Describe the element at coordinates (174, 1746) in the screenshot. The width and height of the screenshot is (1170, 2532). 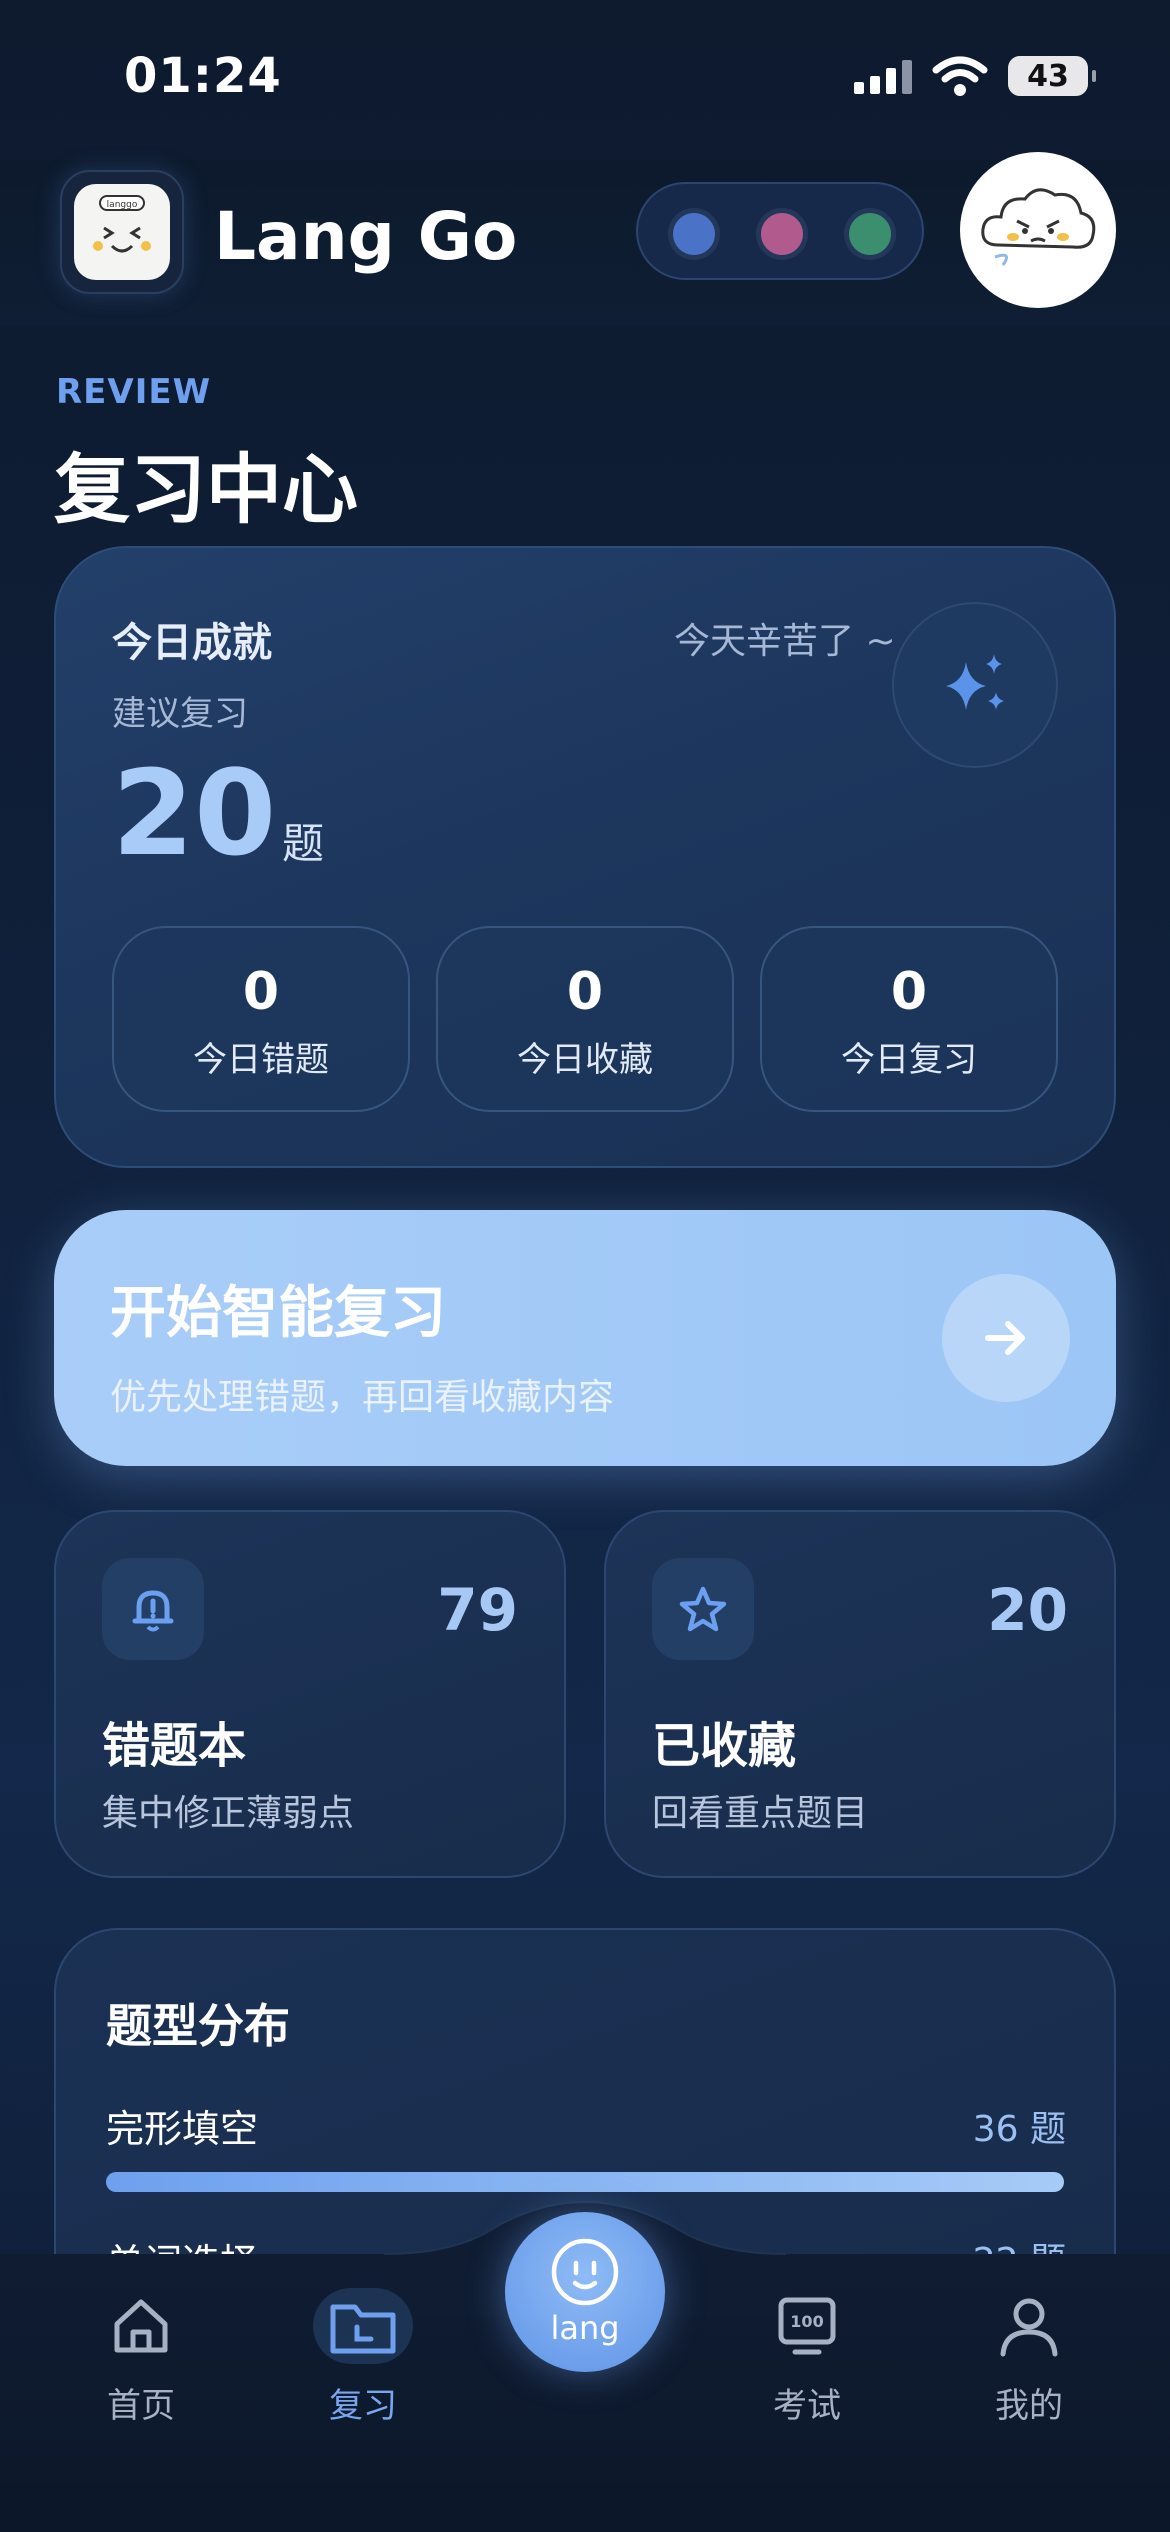
I see `mistake-book-title: 错题本` at that location.